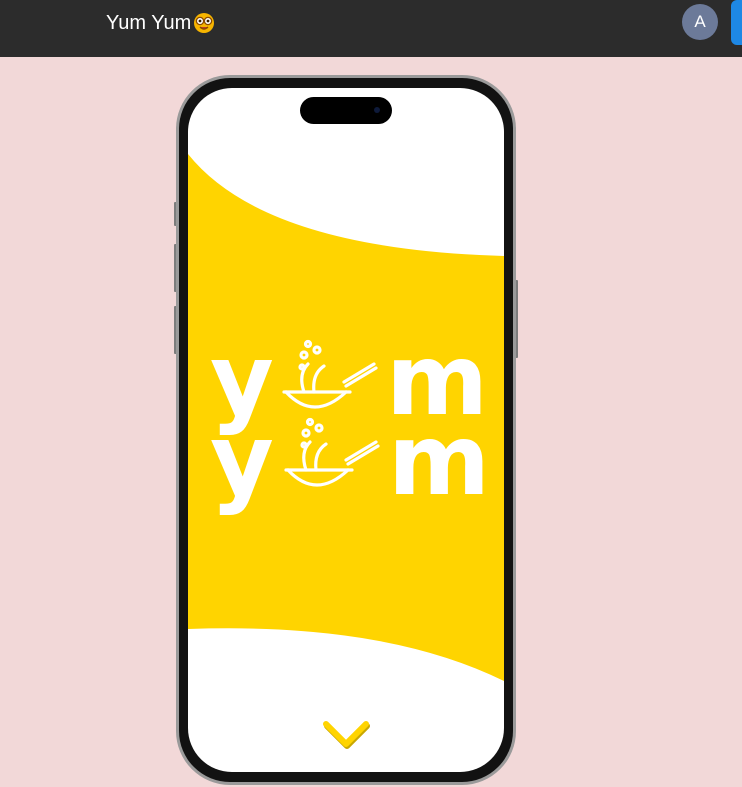 The height and width of the screenshot is (787, 742). I want to click on header-action-button, so click(736, 22).